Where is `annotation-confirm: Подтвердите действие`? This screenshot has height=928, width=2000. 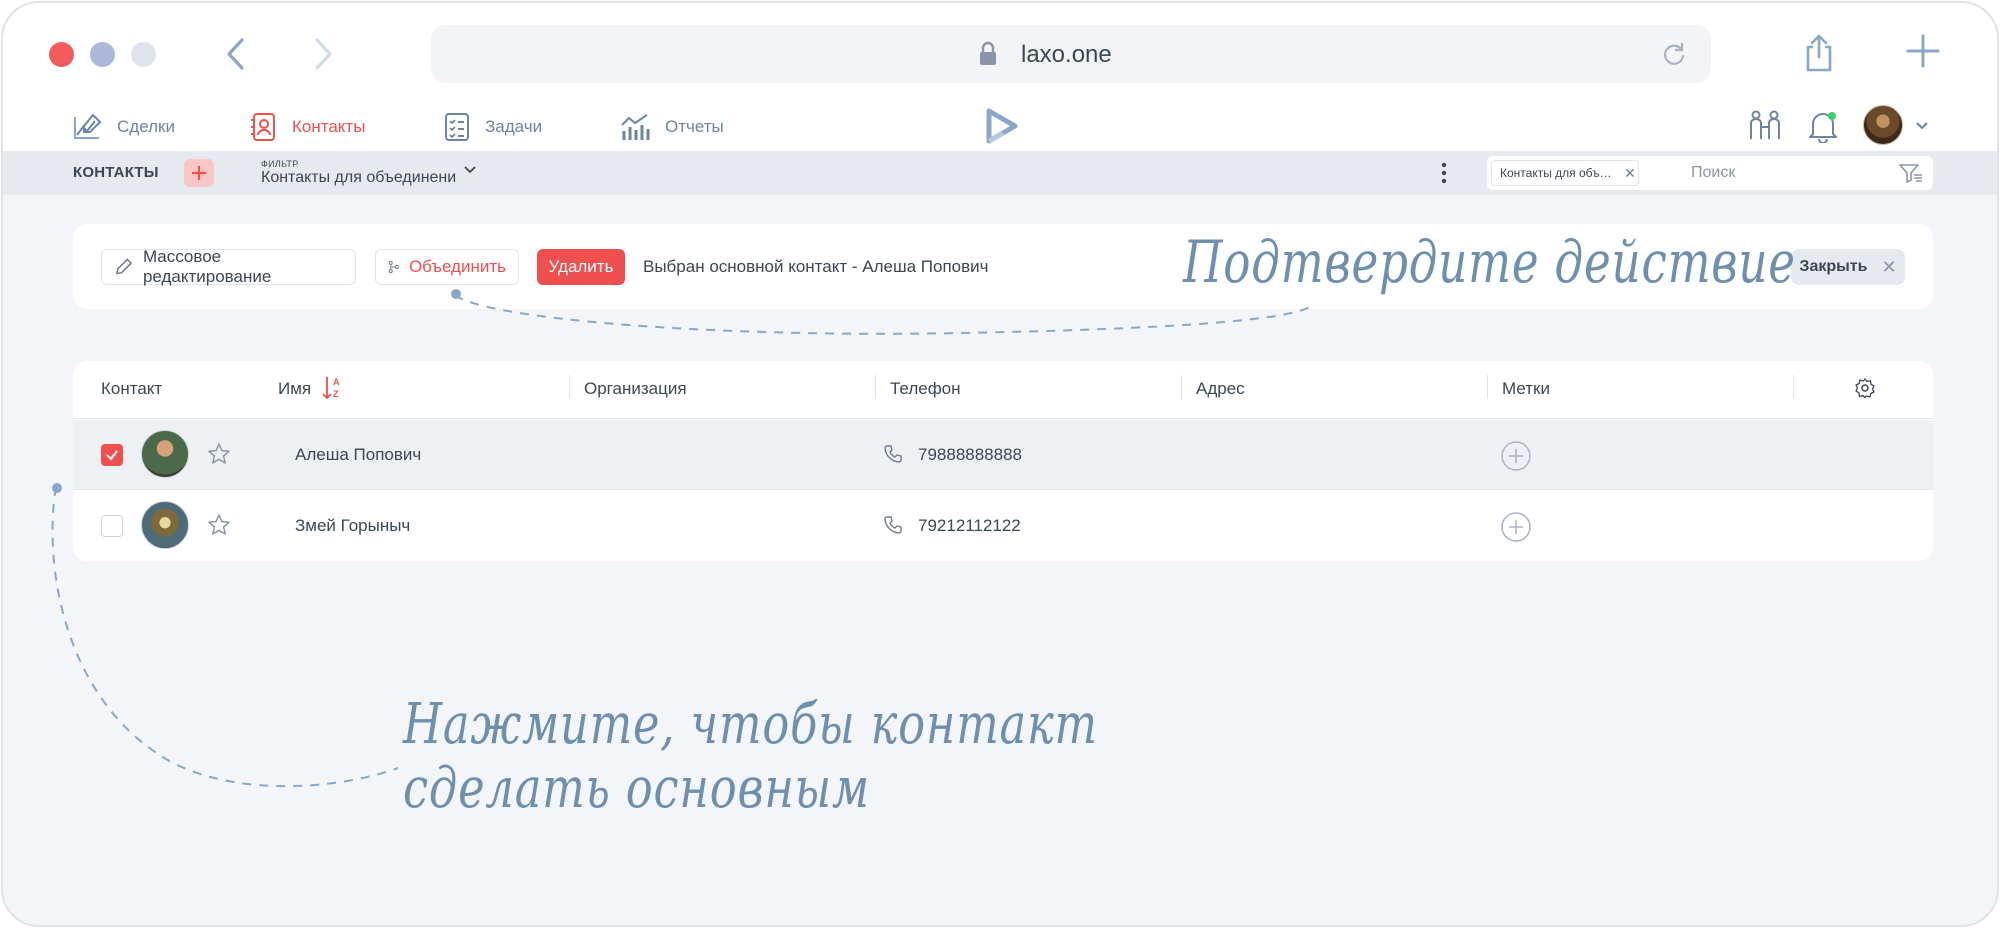
annotation-confirm: Подтвердите действие is located at coordinates (1489, 262).